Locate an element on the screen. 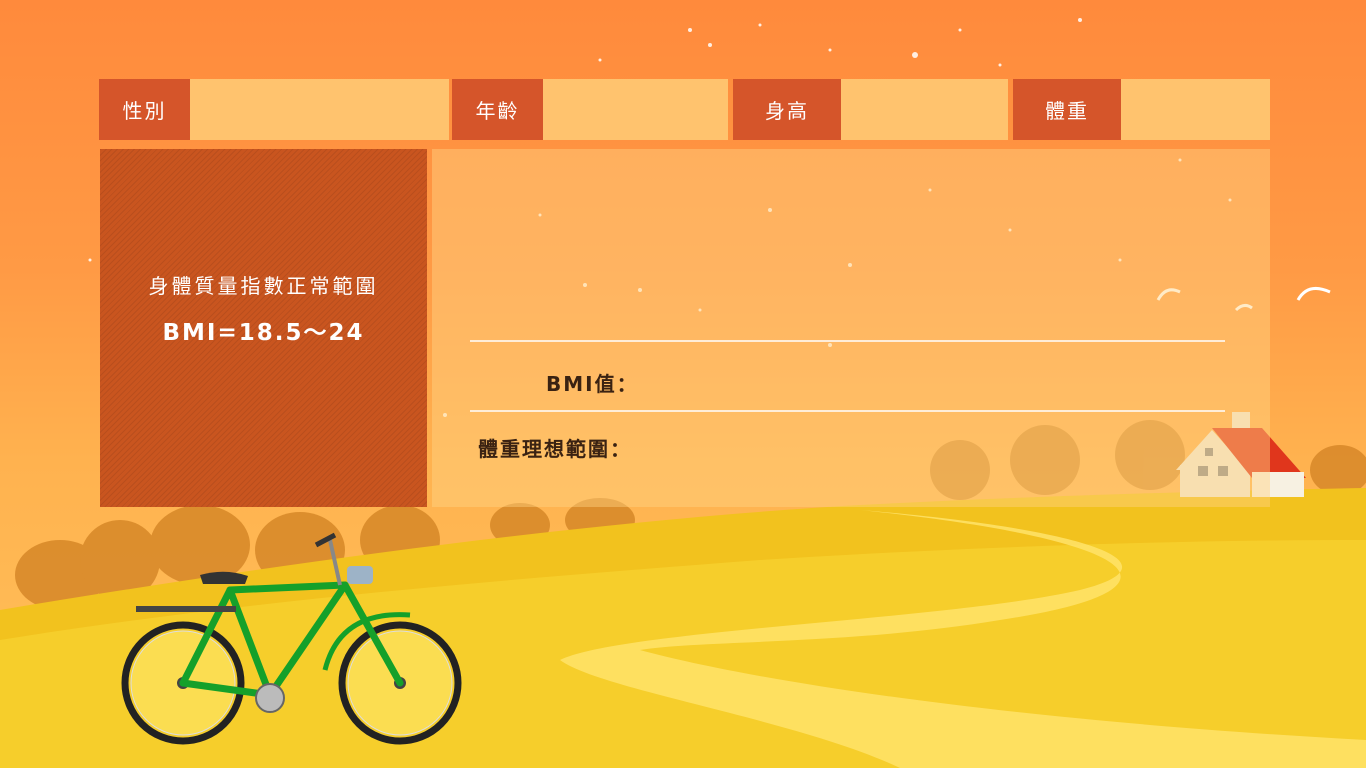  bmi-info-panel: 身體質量指數正常範圍 BMI=18.5～24 is located at coordinates (263, 328).